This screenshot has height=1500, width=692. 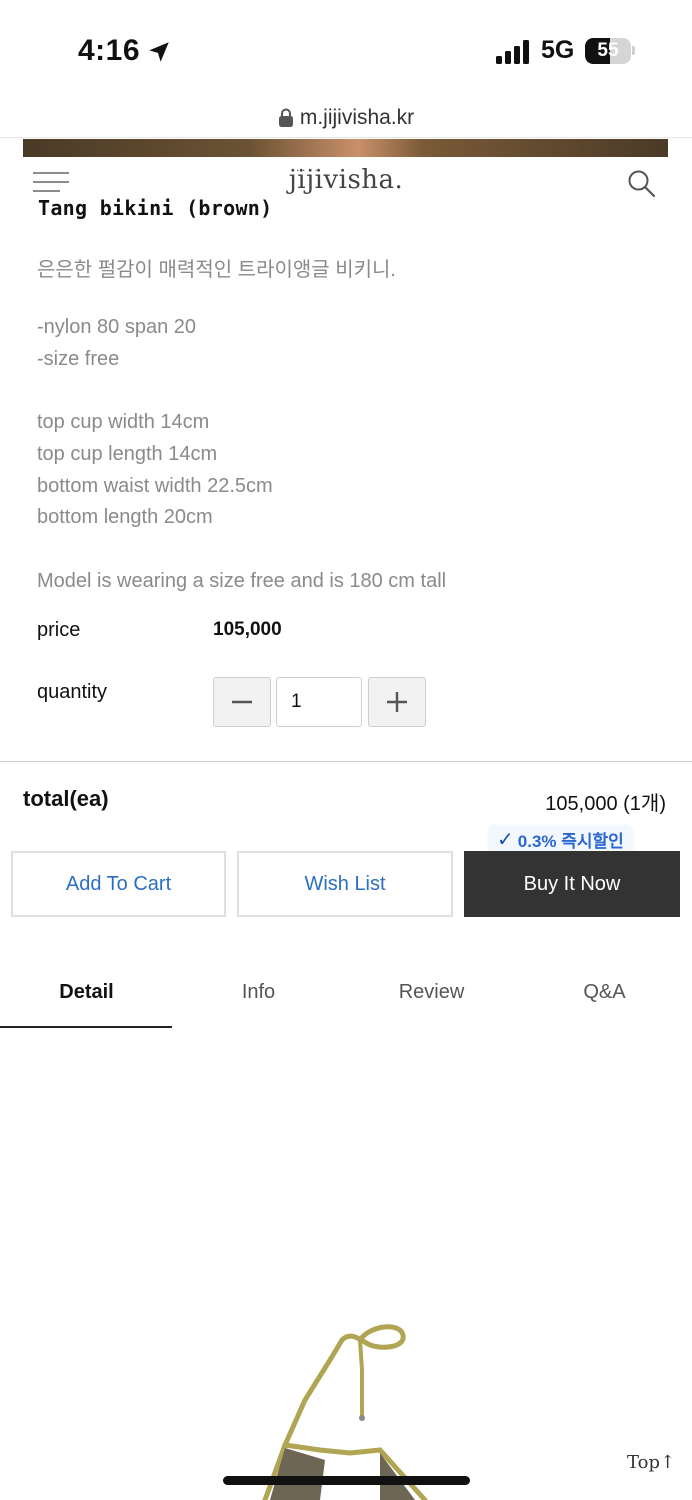 What do you see at coordinates (247, 629) in the screenshot?
I see `price-value: 105,000` at bounding box center [247, 629].